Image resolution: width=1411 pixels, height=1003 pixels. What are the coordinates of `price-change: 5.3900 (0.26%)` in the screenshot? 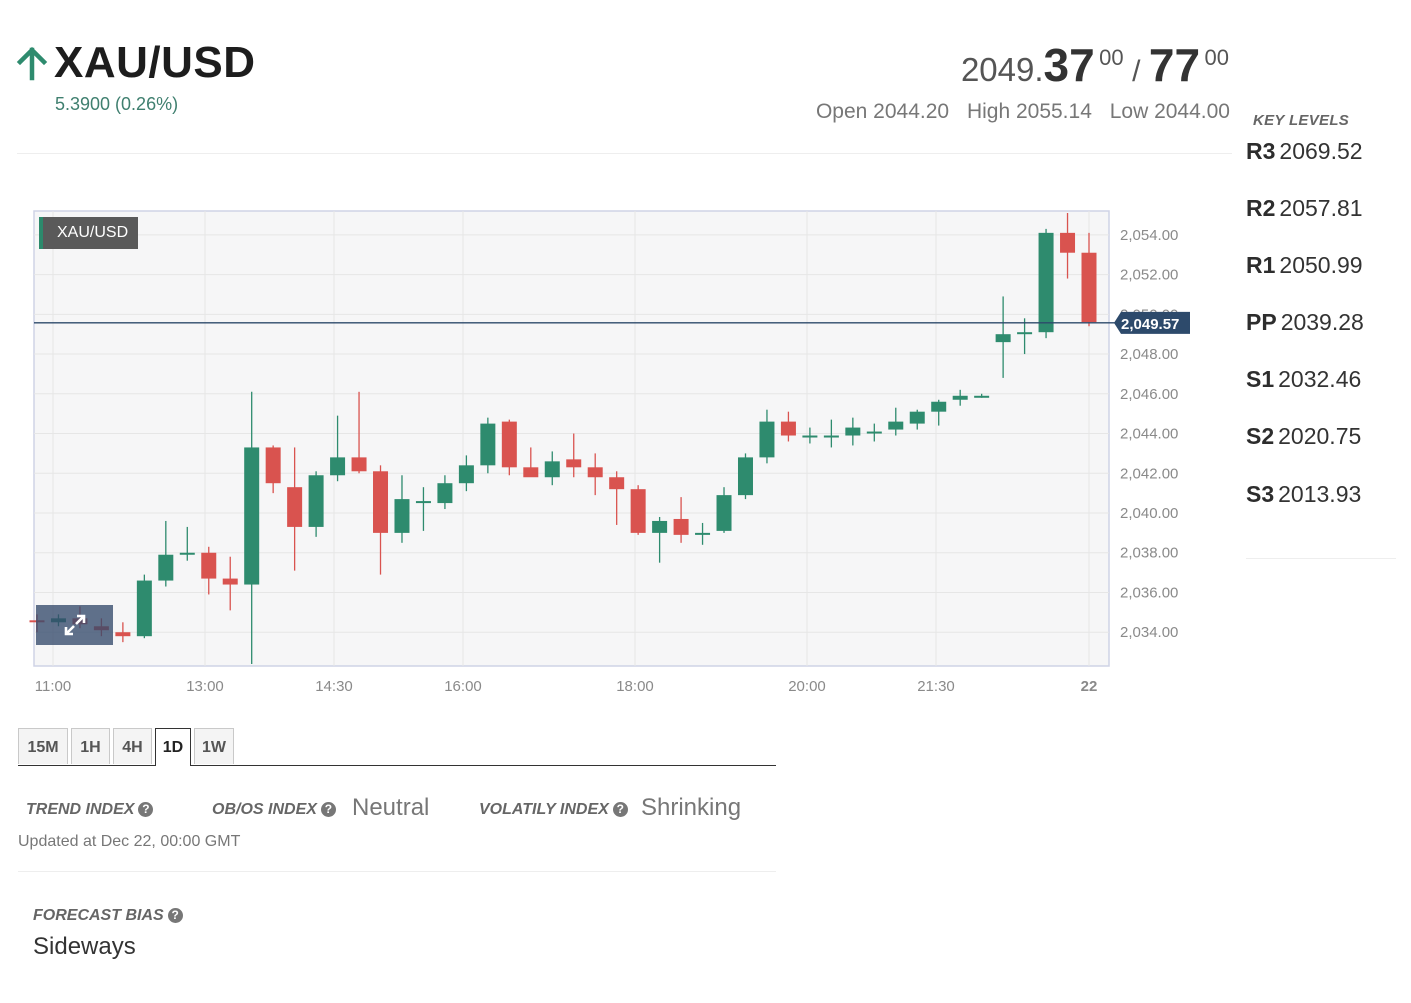 It's located at (117, 104).